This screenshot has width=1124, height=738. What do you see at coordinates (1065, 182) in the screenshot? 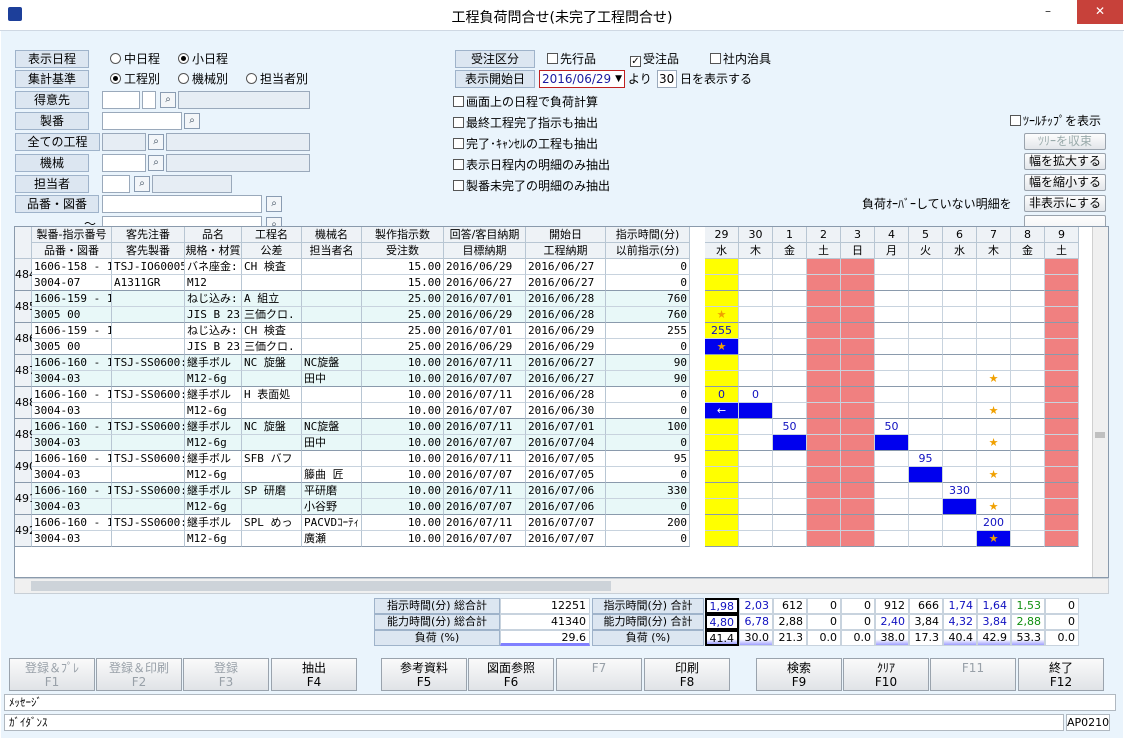
I see `narrow-button: 幅を縮小する` at bounding box center [1065, 182].